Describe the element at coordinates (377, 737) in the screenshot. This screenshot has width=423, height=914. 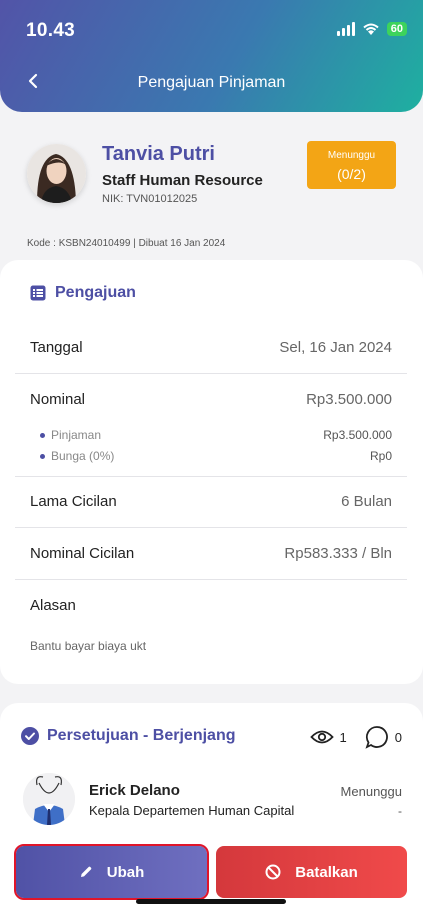
I see `comment-icon` at that location.